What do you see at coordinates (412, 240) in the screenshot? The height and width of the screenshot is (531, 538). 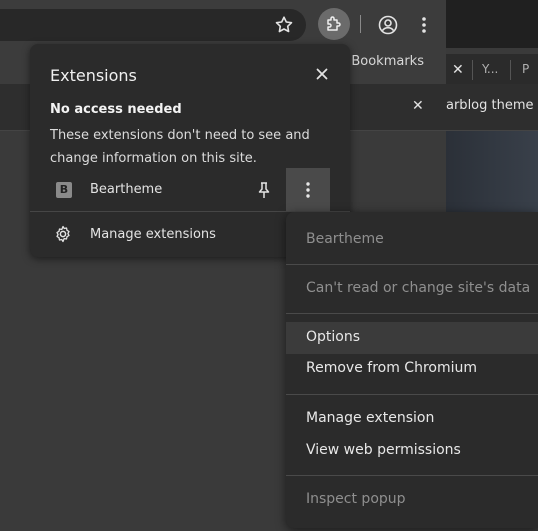 I see `menu-item-header: Beartheme` at bounding box center [412, 240].